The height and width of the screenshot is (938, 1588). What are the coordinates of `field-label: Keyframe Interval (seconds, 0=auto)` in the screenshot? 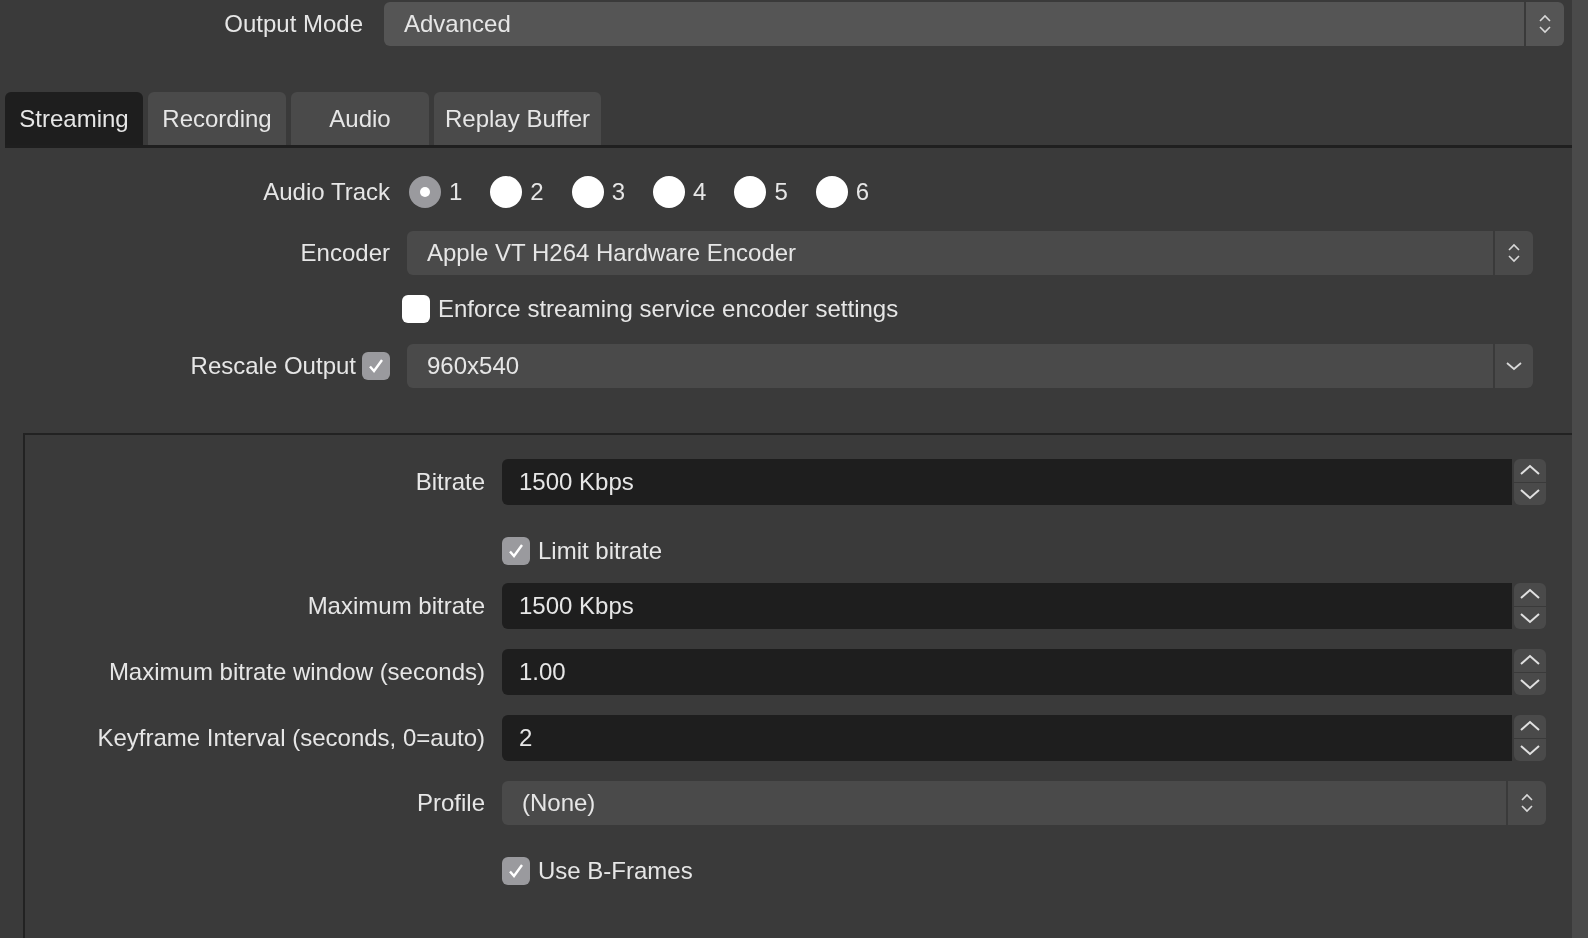 It's located at (290, 738).